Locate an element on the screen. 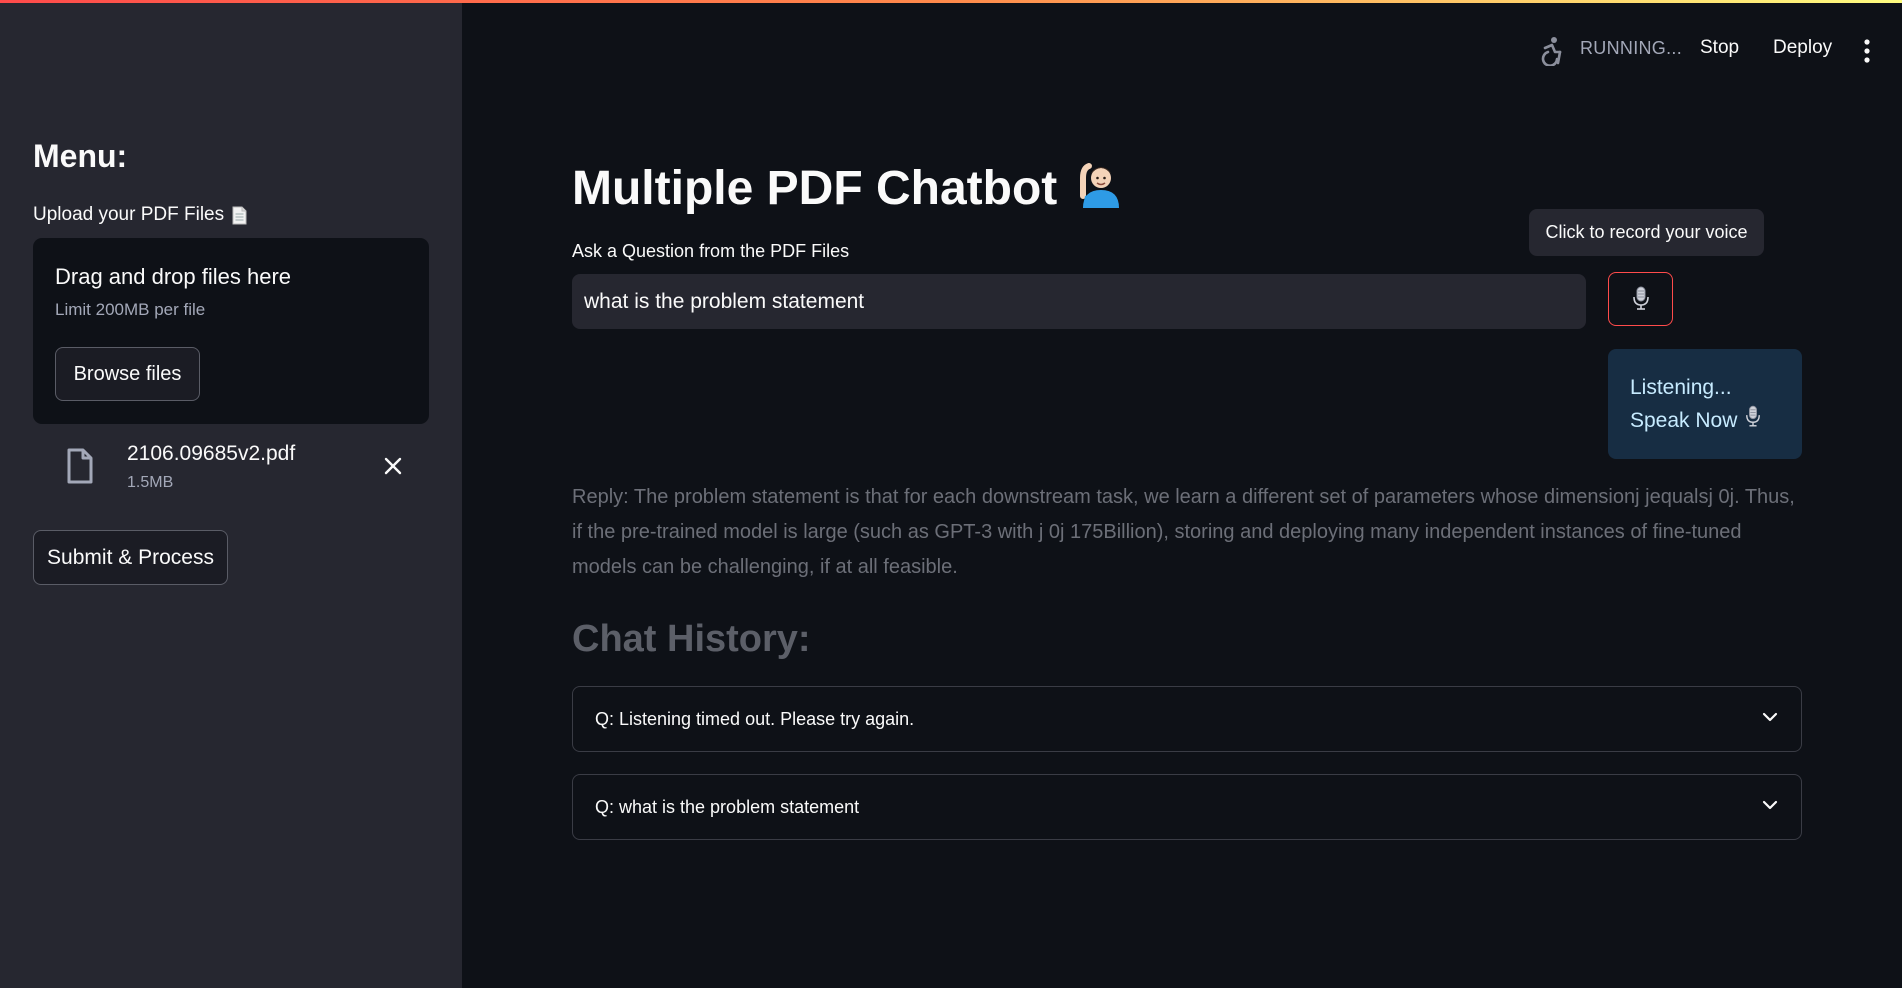 This screenshot has height=988, width=1902. page-title: Multiple PDF Chatbot is located at coordinates (849, 188).